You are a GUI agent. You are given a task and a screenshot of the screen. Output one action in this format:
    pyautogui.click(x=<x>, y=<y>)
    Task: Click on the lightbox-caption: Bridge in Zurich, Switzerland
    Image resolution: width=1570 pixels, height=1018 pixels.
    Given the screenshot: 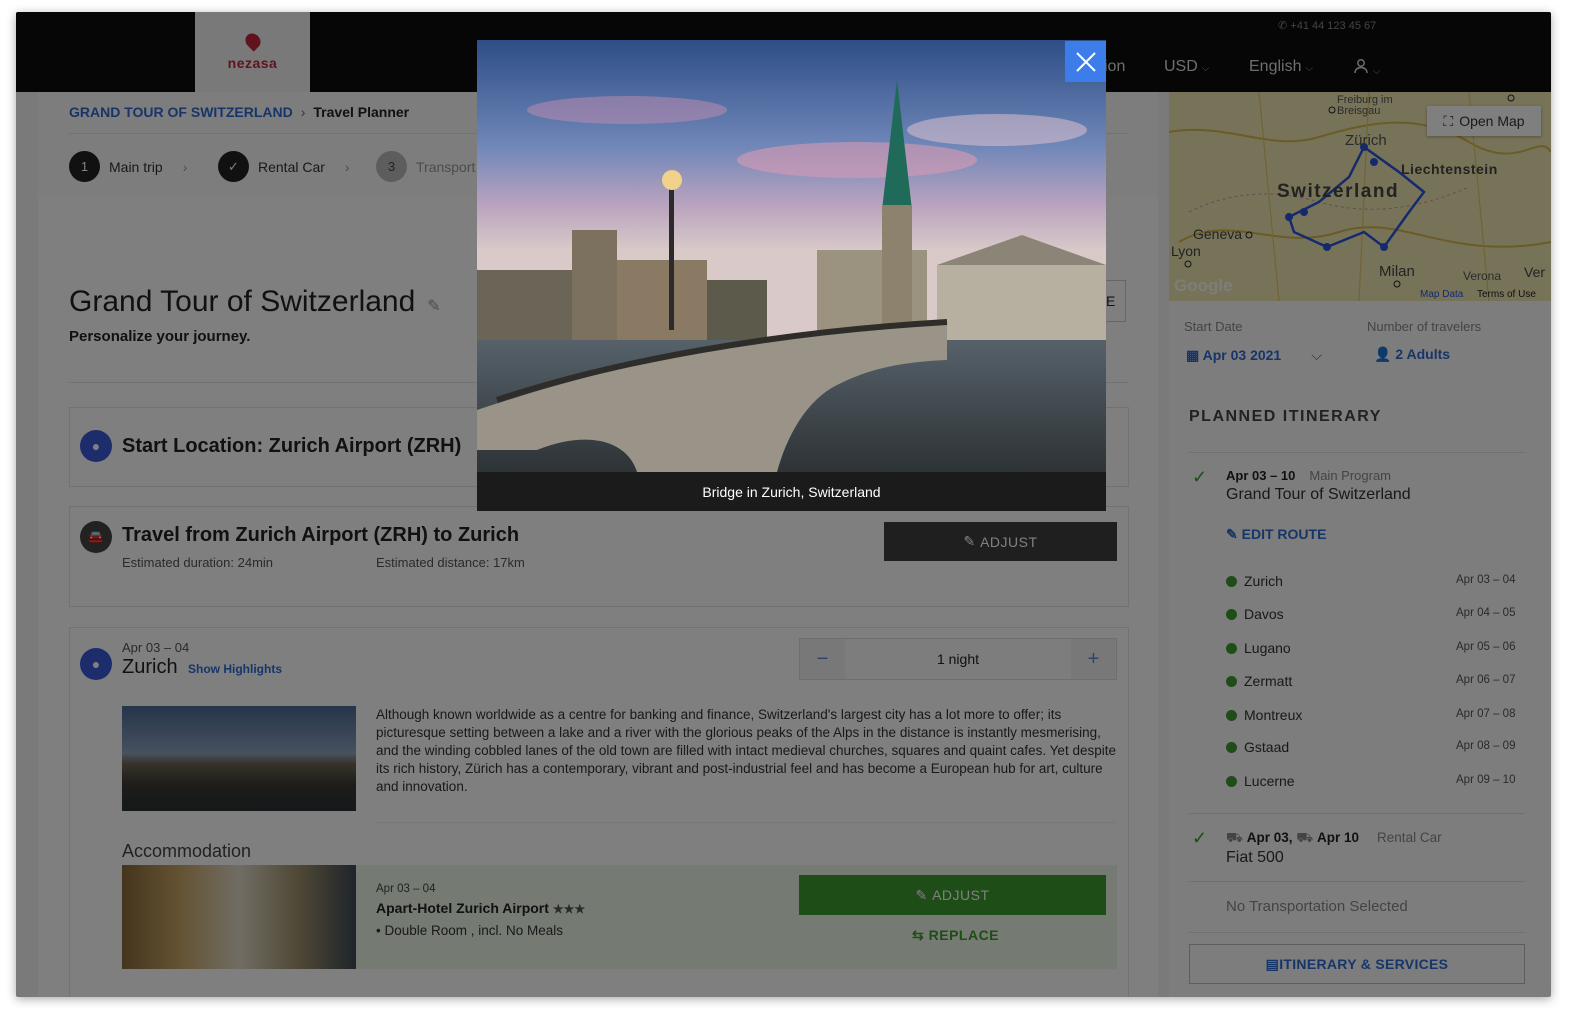 What is the action you would take?
    pyautogui.click(x=791, y=491)
    